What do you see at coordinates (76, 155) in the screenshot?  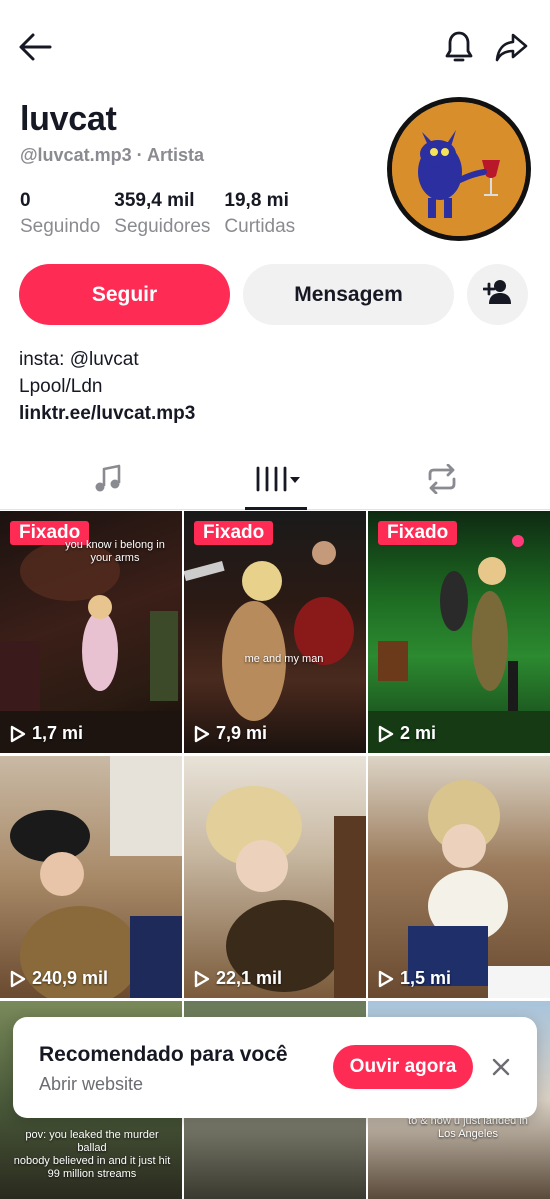 I see `profile-handle: @luvcat.mp3` at bounding box center [76, 155].